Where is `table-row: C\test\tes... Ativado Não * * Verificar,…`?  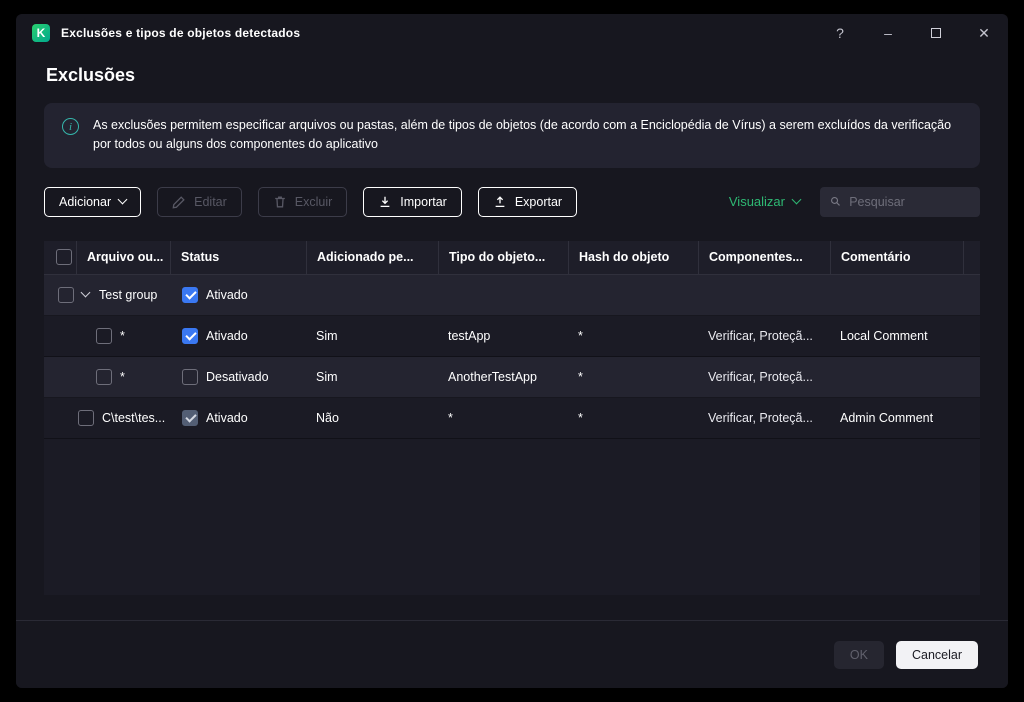 table-row: C\test\tes... Ativado Não * * Verificar,… is located at coordinates (512, 418).